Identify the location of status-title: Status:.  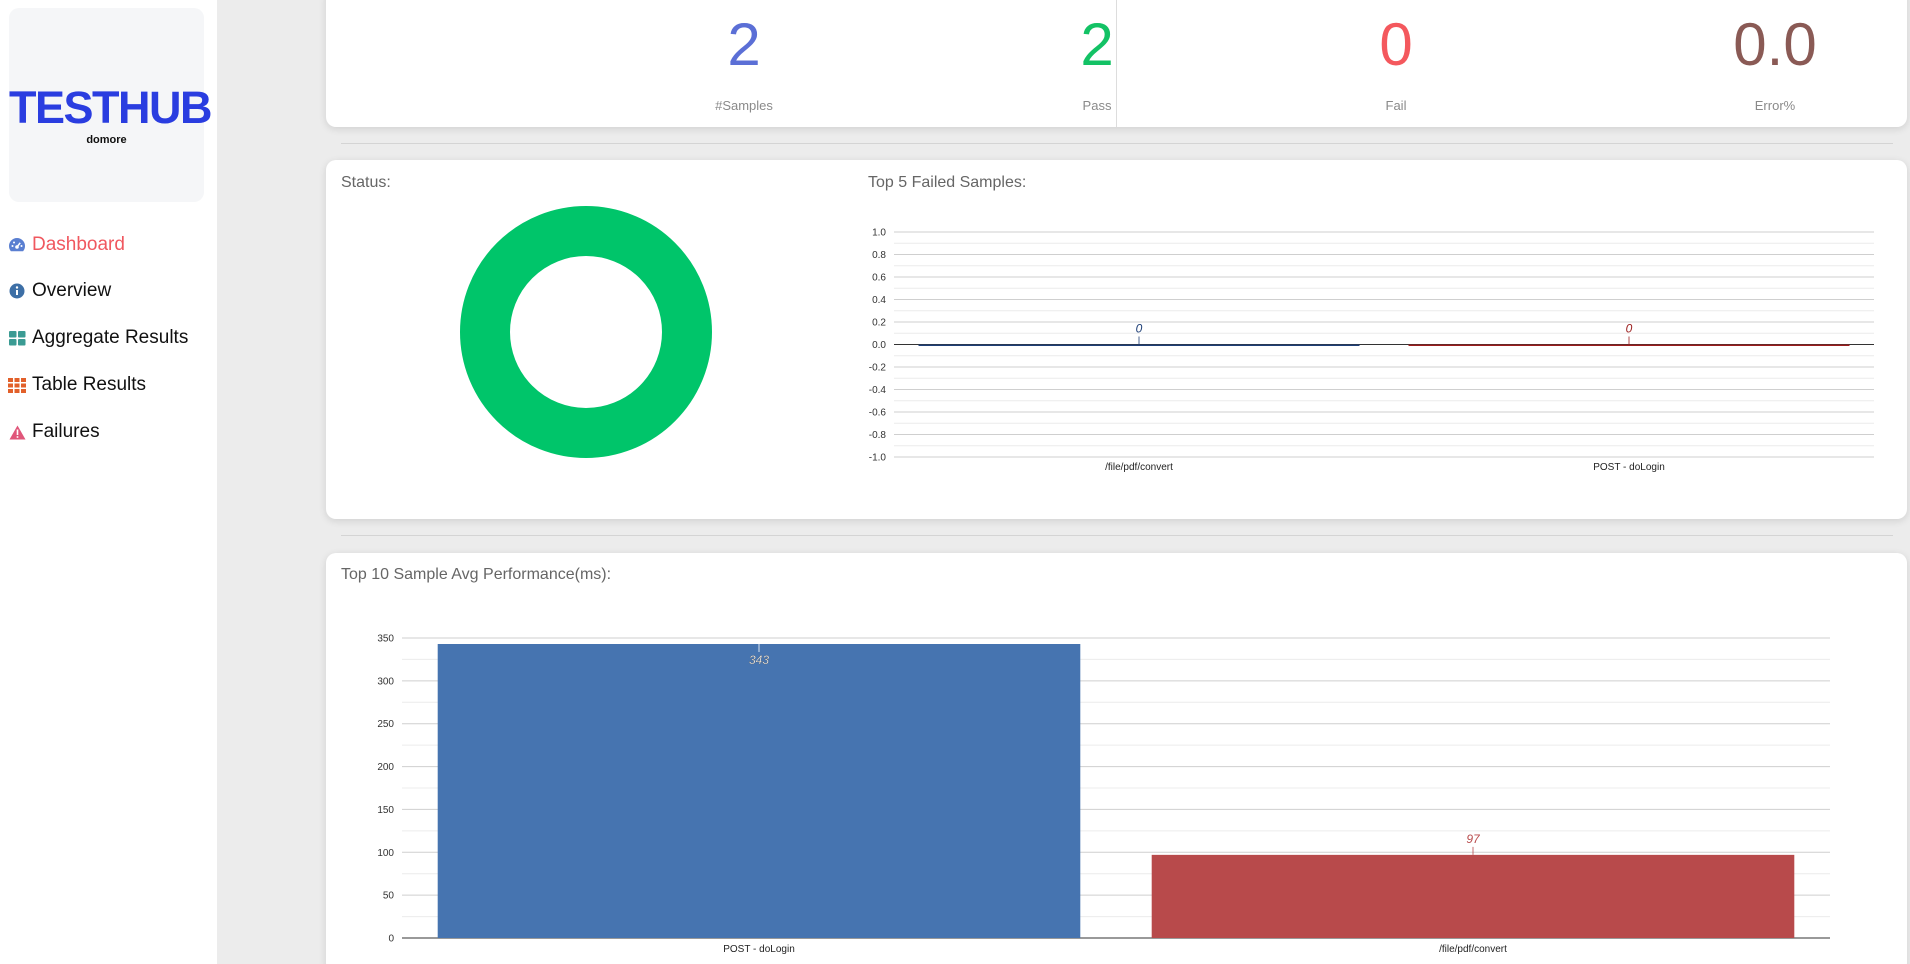
(366, 182).